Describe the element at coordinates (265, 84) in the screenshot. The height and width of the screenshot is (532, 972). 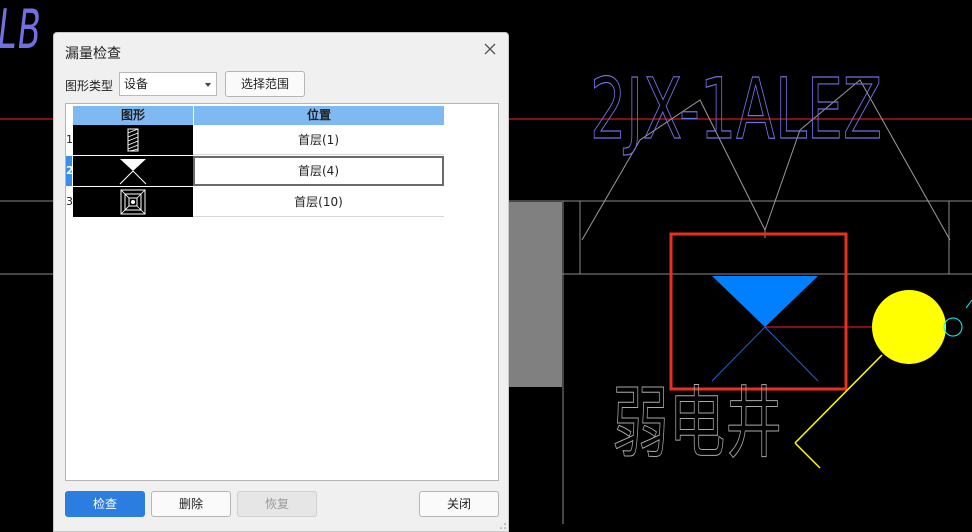
I see `select-range-button: 选择范围` at that location.